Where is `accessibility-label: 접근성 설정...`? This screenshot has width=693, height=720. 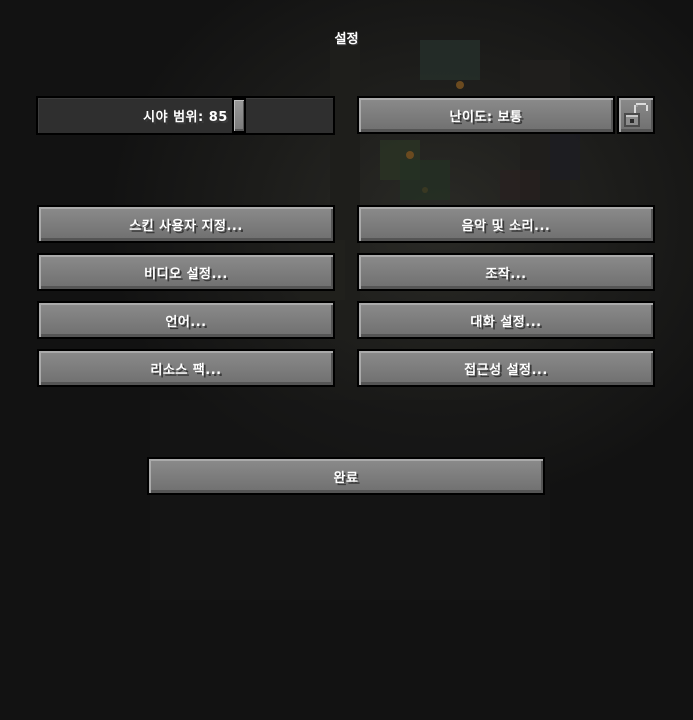 accessibility-label: 접근성 설정... is located at coordinates (506, 370).